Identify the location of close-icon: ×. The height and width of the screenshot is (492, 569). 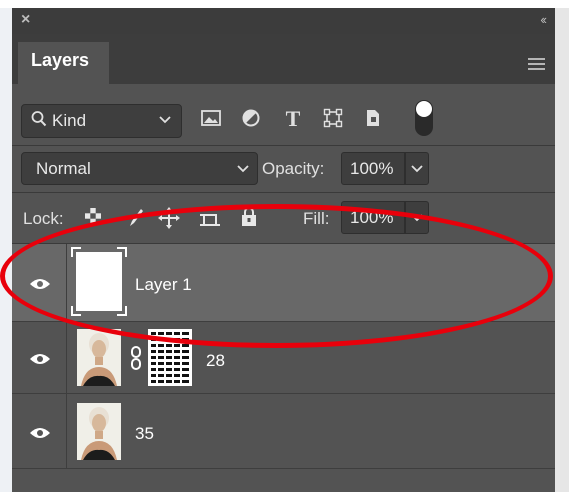
(25, 20).